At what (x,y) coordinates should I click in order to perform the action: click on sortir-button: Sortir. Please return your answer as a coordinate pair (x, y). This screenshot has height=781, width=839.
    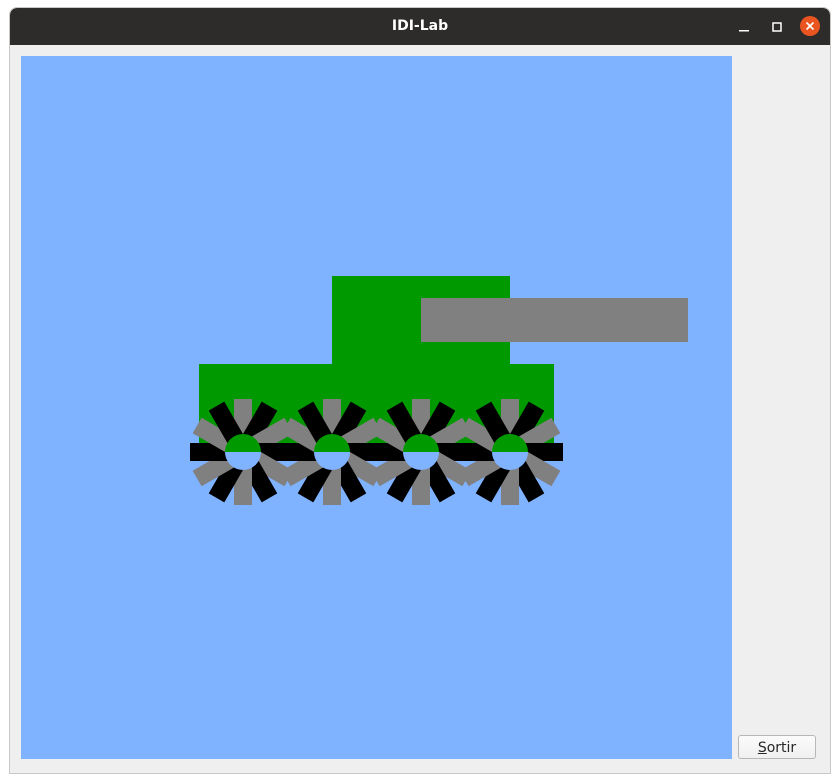
    Looking at the image, I should click on (777, 747).